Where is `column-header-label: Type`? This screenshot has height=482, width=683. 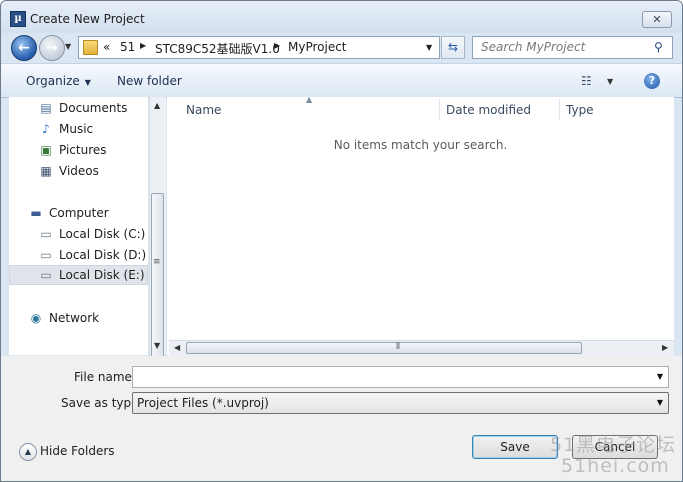 column-header-label: Type is located at coordinates (580, 110).